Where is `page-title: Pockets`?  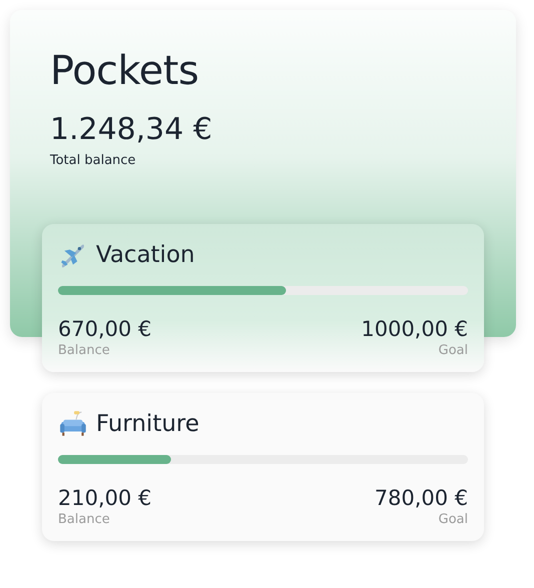
page-title: Pockets is located at coordinates (125, 71).